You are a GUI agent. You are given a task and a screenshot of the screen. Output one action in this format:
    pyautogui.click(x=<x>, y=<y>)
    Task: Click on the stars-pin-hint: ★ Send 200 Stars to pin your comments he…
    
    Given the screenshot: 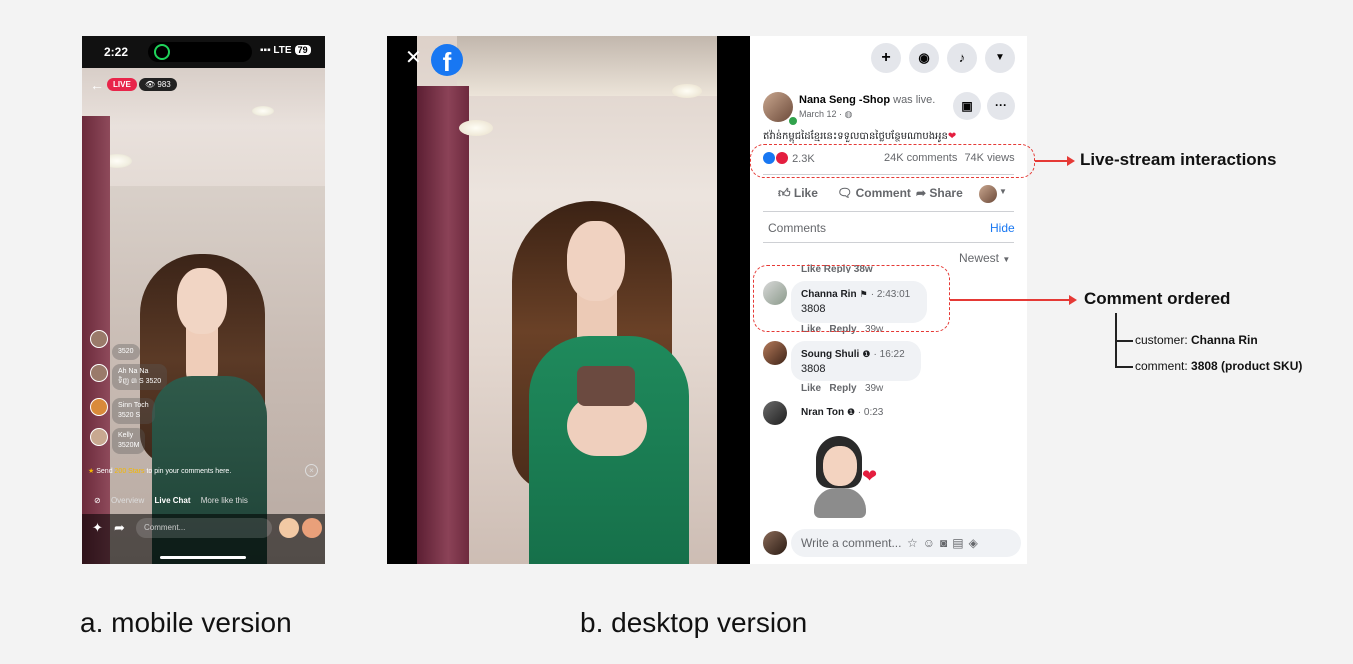 What is the action you would take?
    pyautogui.click(x=159, y=471)
    